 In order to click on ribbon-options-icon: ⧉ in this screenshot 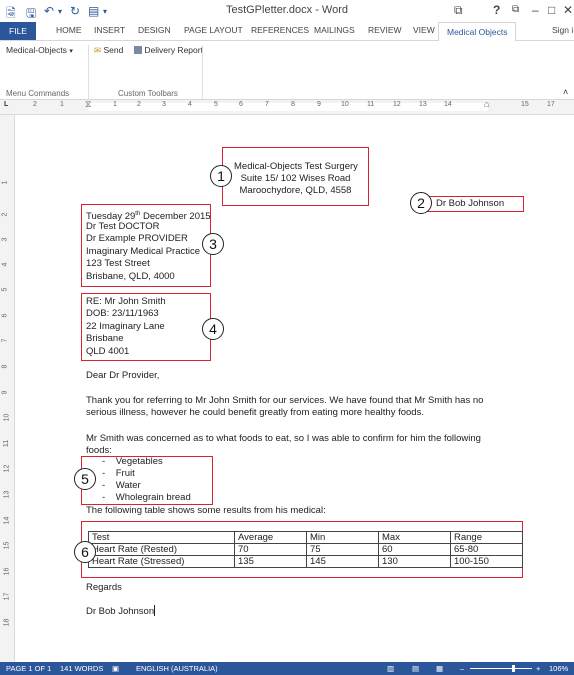, I will do `click(458, 10)`.